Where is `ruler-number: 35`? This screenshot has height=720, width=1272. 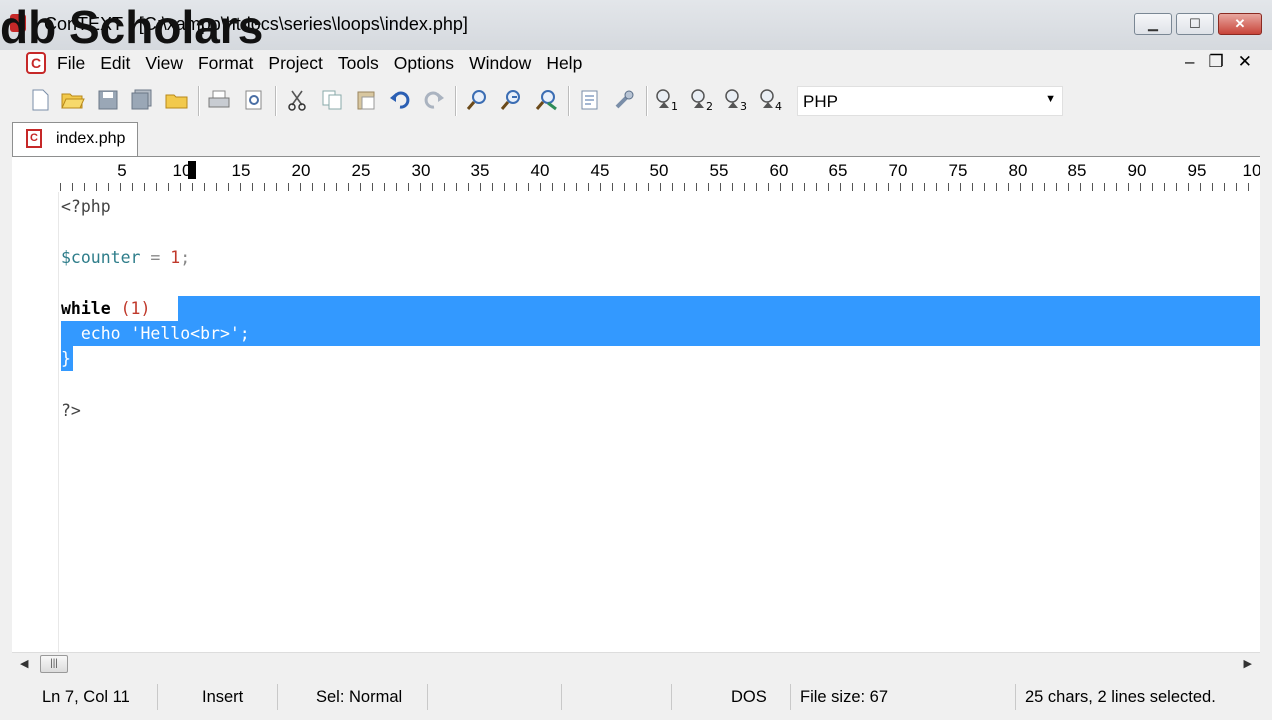
ruler-number: 35 is located at coordinates (480, 170).